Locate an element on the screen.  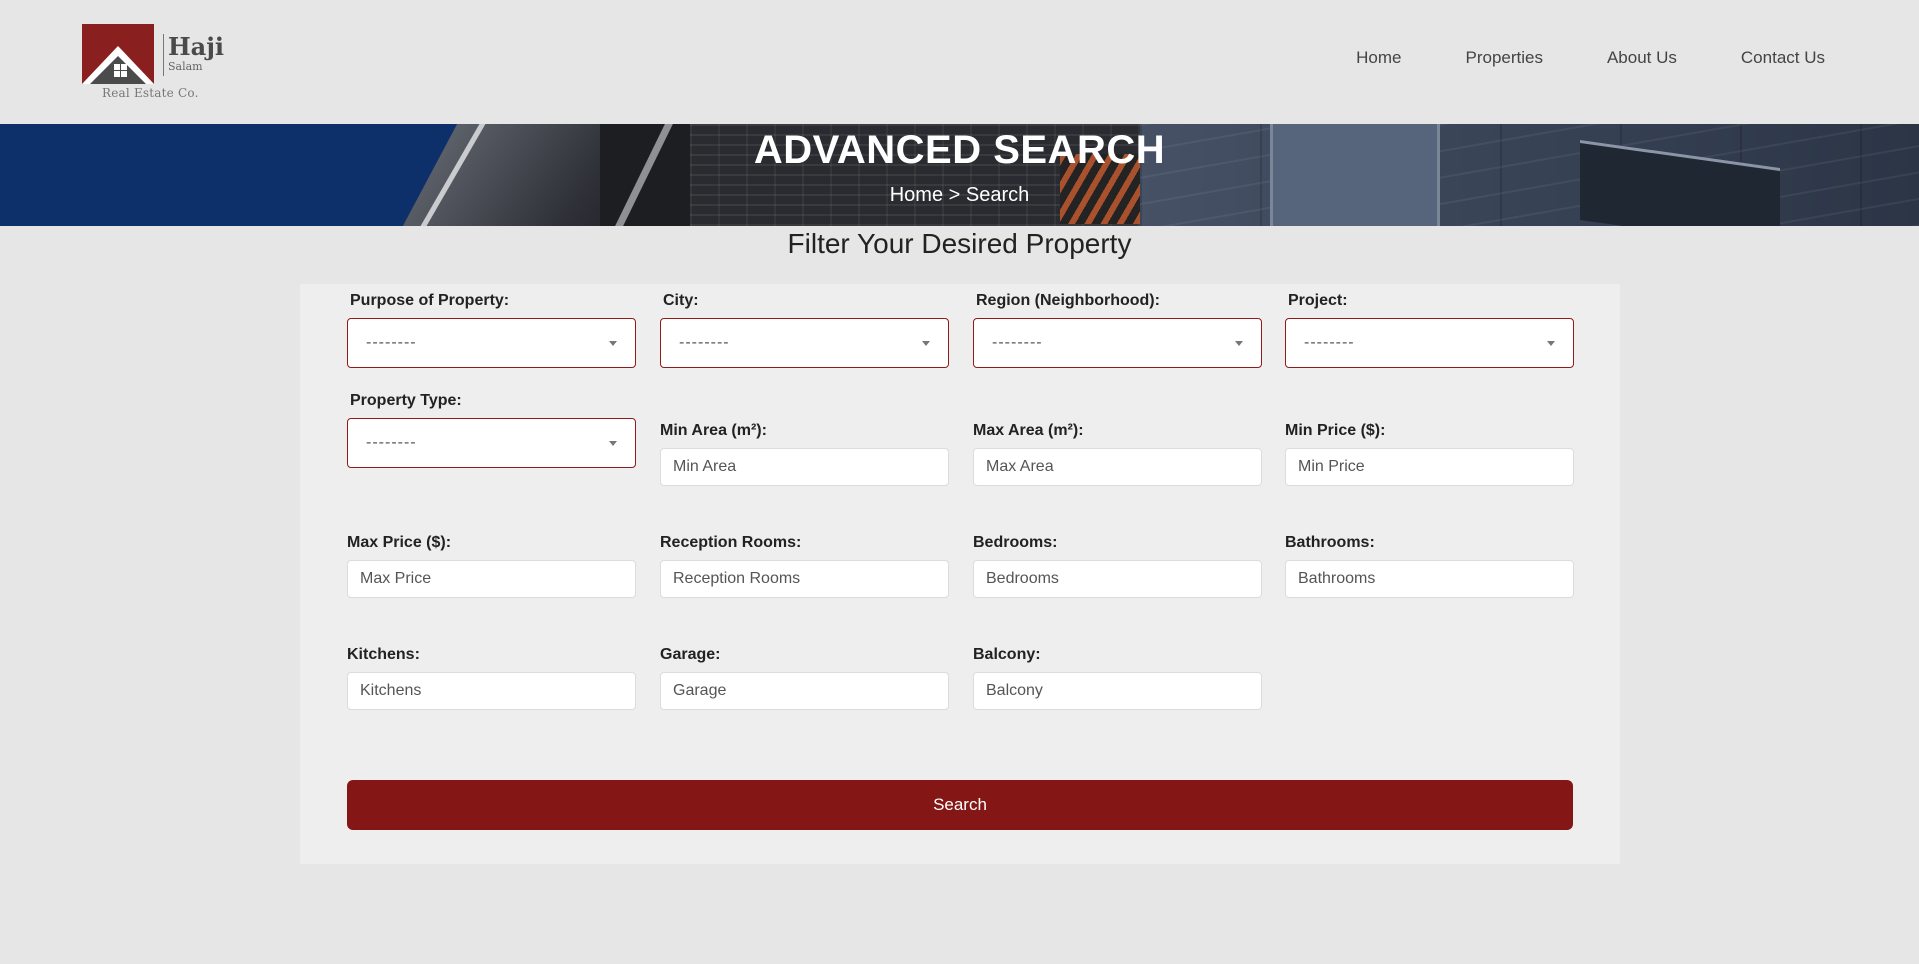
brand-sub: Salam is located at coordinates (185, 66).